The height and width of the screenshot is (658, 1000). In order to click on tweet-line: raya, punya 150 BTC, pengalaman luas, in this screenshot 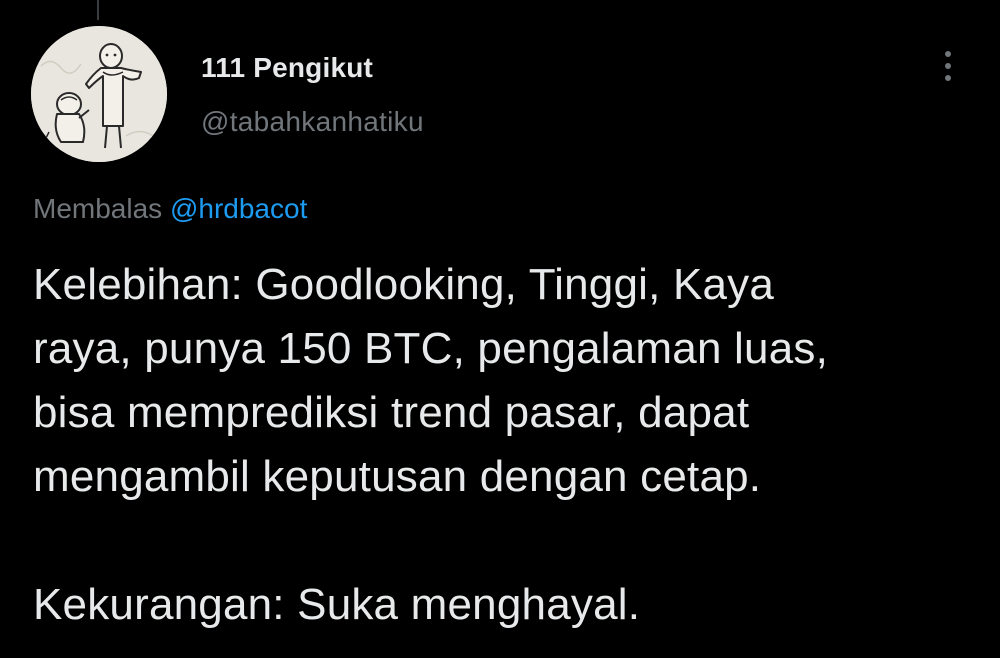, I will do `click(430, 348)`.